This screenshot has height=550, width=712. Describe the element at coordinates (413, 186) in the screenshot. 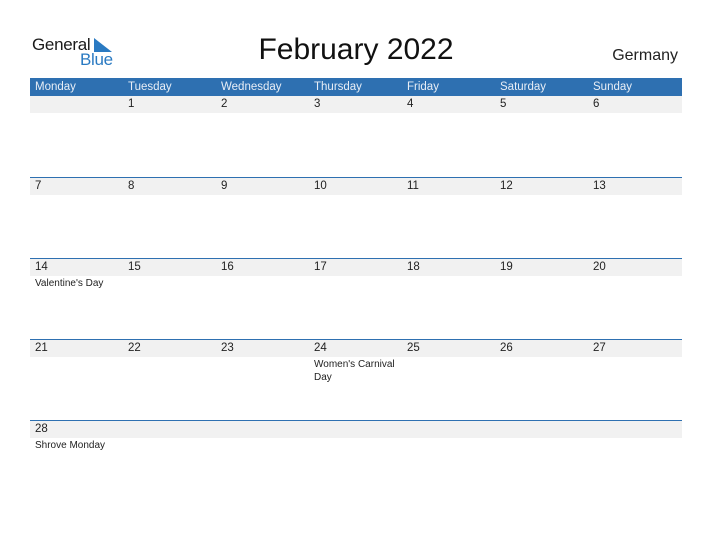

I see `day-number: 11` at that location.